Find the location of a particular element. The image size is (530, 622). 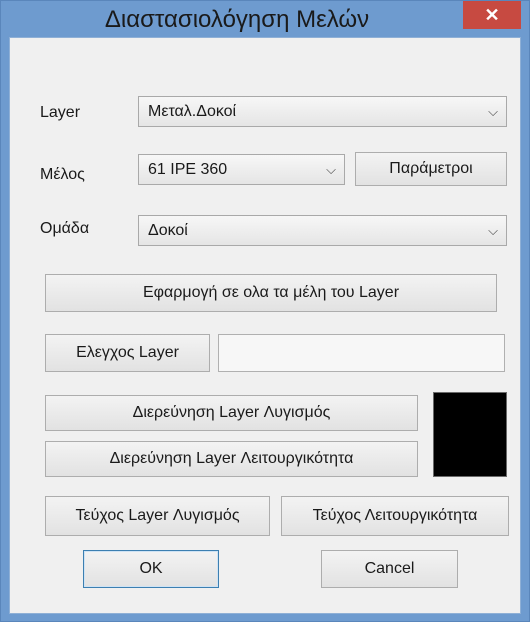

ok-button-label: OK is located at coordinates (151, 568).